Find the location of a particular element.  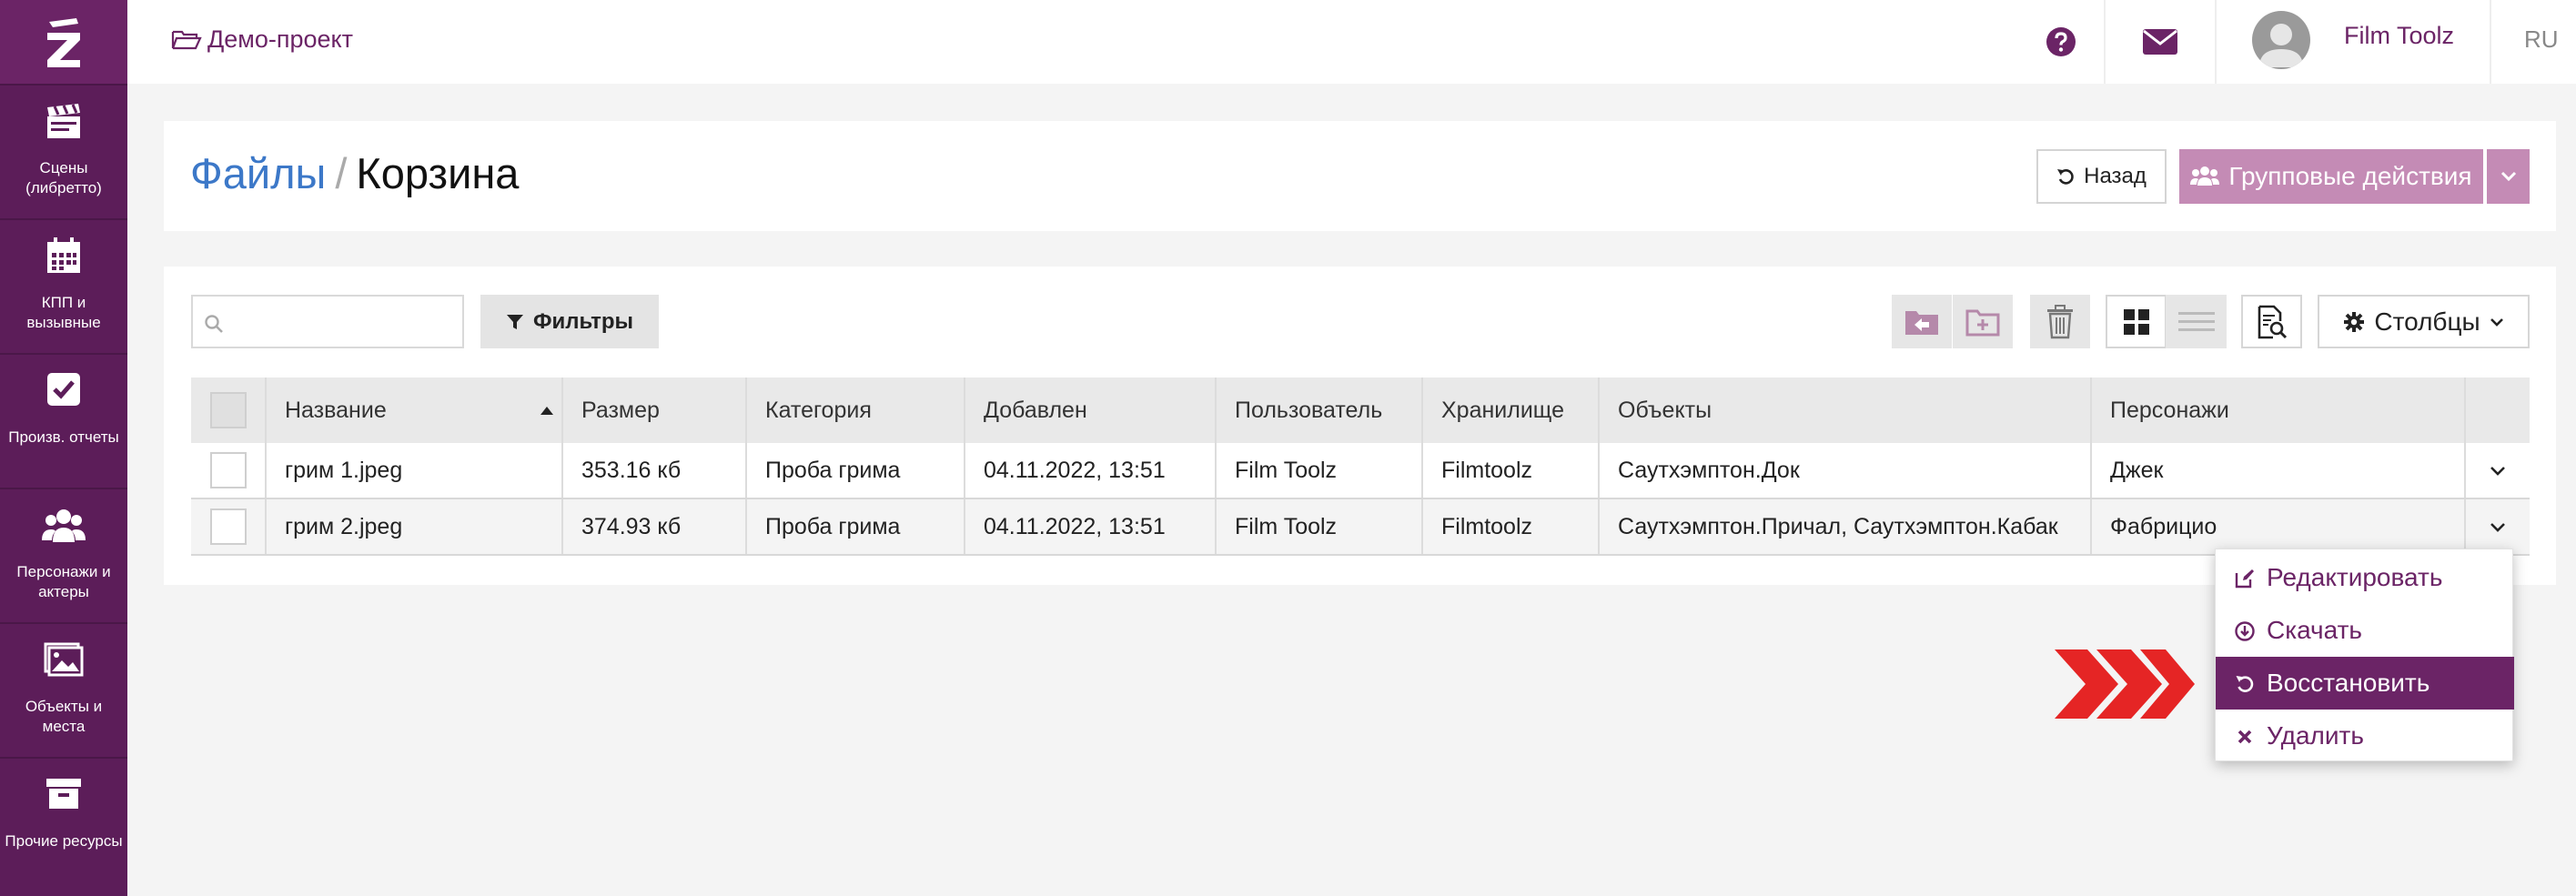

sidebar-item-label: Объекты и места is located at coordinates (64, 717).